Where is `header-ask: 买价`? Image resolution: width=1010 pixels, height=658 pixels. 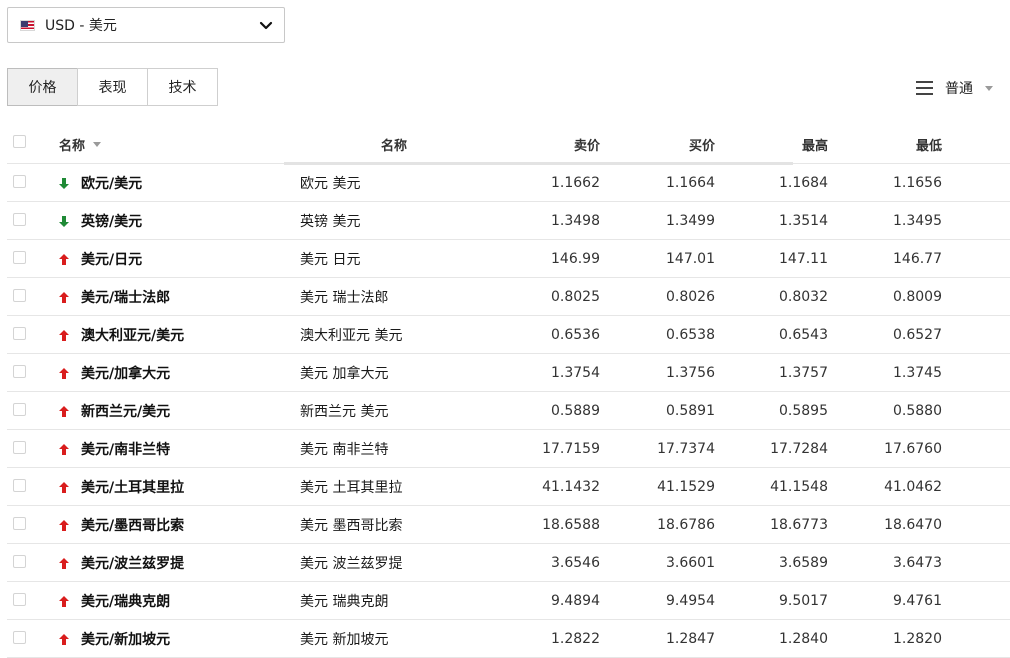
header-ask: 买价 is located at coordinates (661, 144).